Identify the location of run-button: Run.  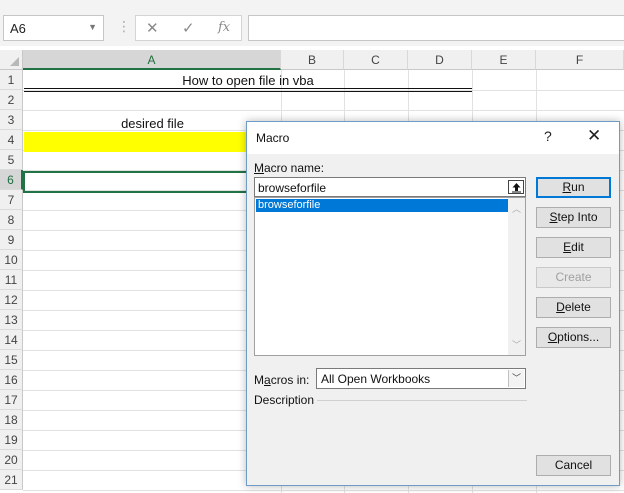
(573, 187).